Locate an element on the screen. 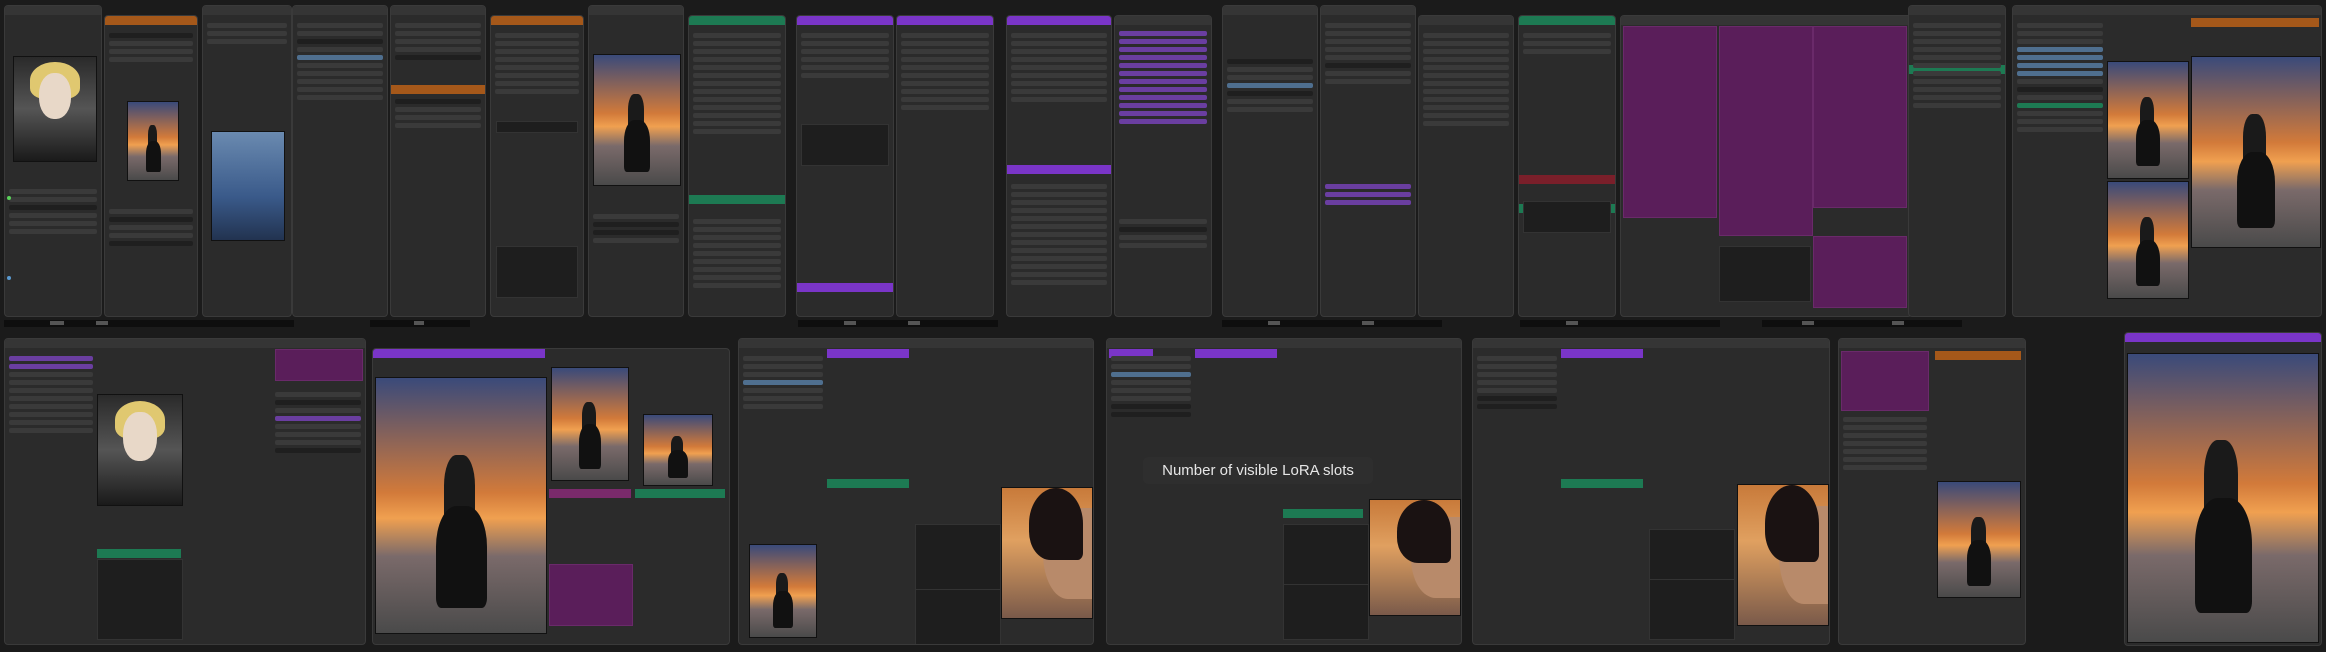  node-group-portrait-a is located at coordinates (916, 491).